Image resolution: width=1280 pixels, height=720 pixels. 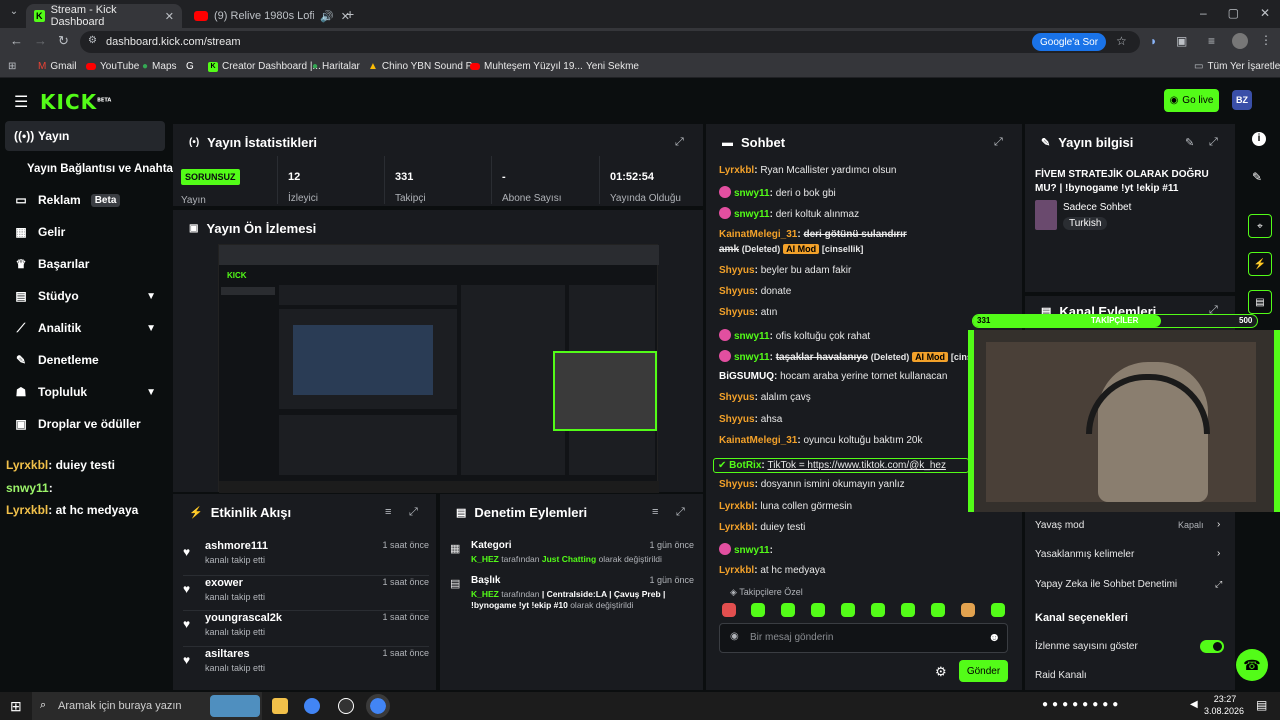 I want to click on clock-time: 23:27, so click(x=1225, y=699).